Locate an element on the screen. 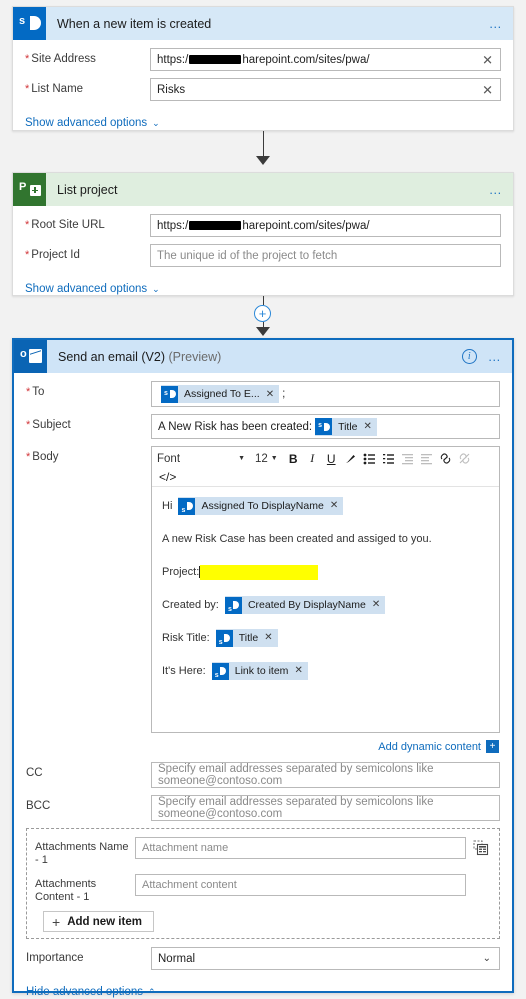  info-icon: i is located at coordinates (469, 356).